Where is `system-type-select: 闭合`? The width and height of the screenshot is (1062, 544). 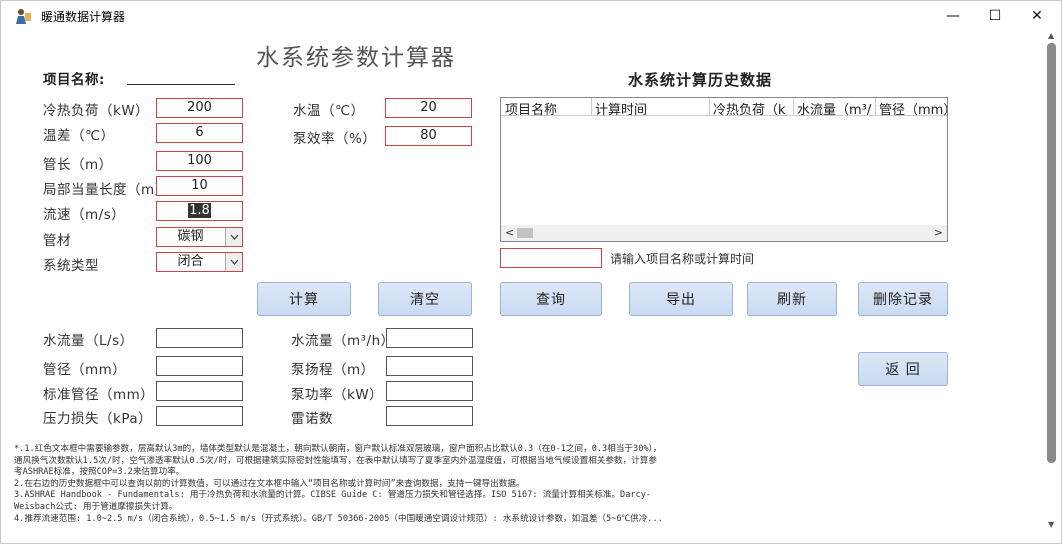
system-type-select: 闭合 is located at coordinates (199, 262).